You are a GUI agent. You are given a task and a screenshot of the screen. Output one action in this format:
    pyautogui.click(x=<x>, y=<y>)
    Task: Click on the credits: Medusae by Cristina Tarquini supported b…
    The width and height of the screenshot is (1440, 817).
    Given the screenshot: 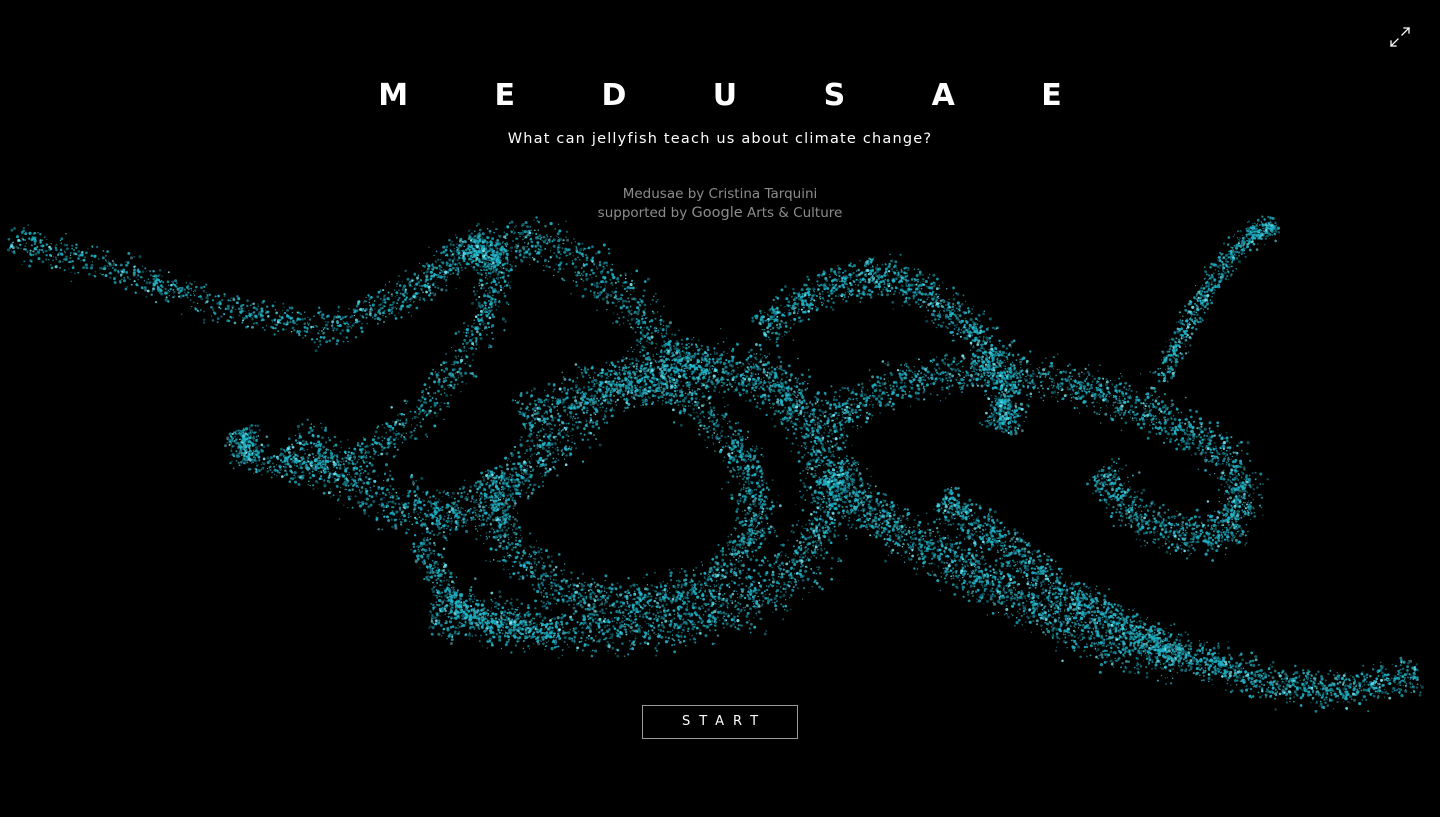 What is the action you would take?
    pyautogui.click(x=720, y=204)
    